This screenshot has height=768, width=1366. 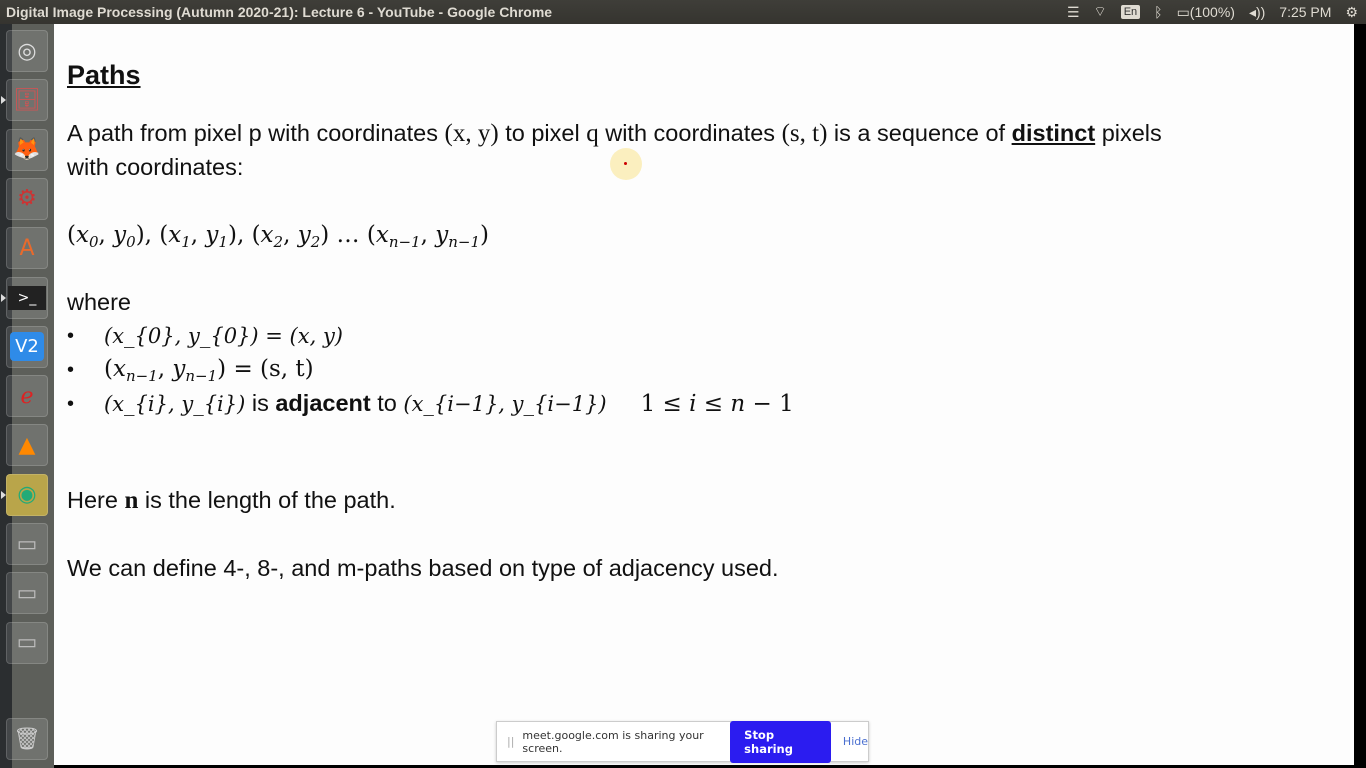 I want to click on math-st: (s, t), so click(x=804, y=133).